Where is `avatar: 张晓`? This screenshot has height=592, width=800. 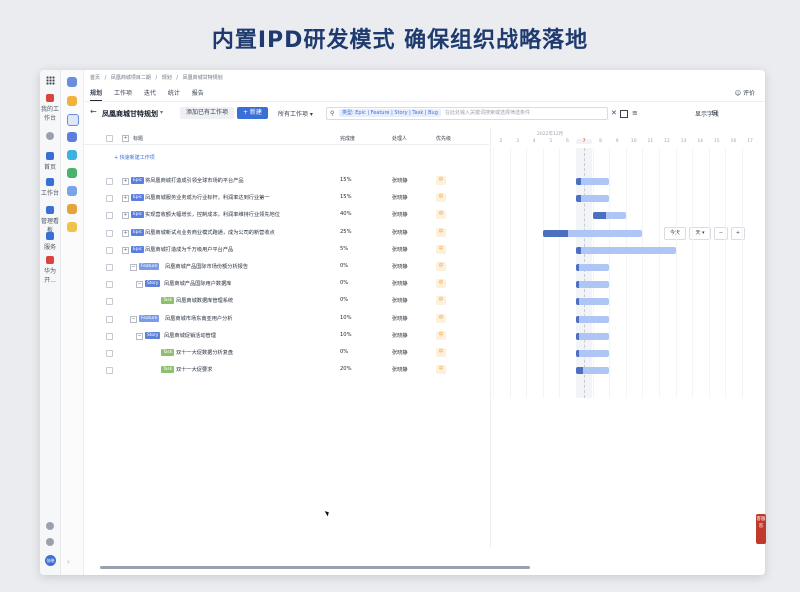 avatar: 张晓 is located at coordinates (50, 560).